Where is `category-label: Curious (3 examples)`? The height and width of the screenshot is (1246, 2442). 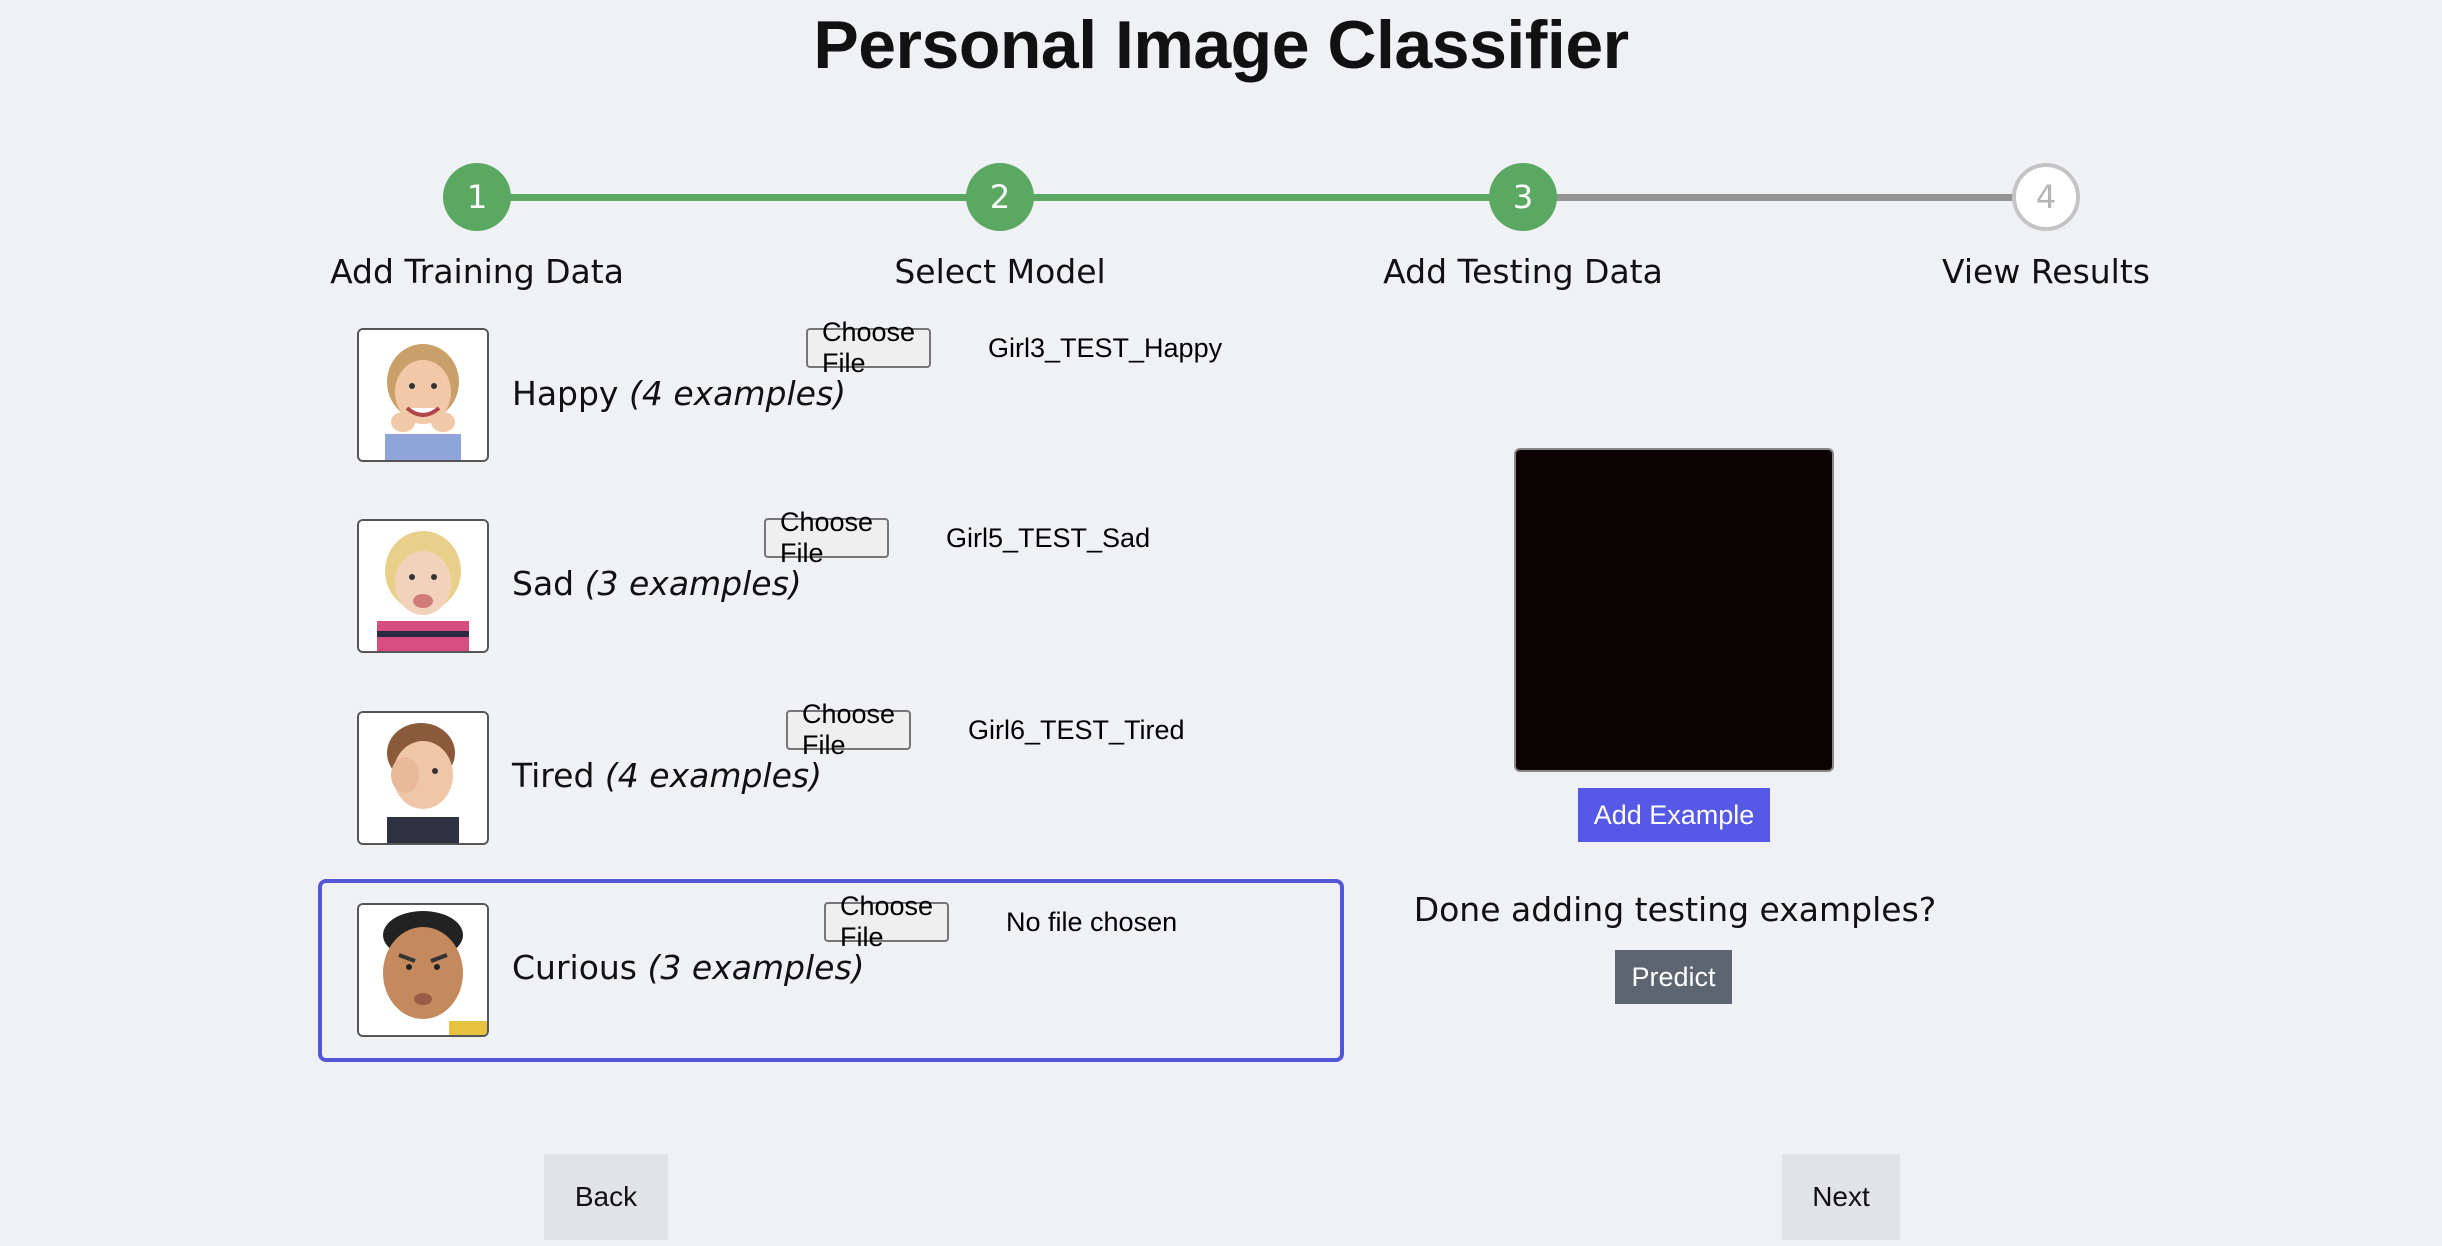 category-label: Curious (3 examples) is located at coordinates (688, 967).